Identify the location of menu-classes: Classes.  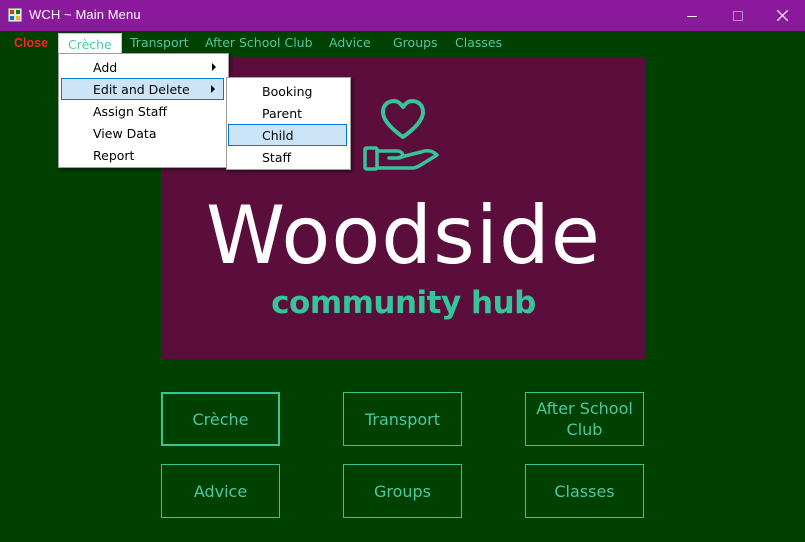
(478, 42).